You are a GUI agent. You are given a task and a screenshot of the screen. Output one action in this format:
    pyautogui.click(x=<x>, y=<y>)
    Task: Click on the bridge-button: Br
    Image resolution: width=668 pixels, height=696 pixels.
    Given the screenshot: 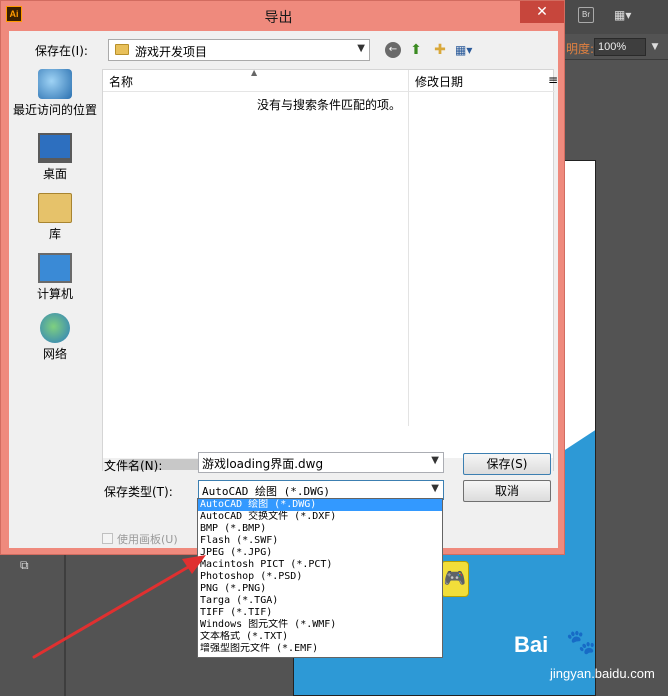 What is the action you would take?
    pyautogui.click(x=586, y=15)
    